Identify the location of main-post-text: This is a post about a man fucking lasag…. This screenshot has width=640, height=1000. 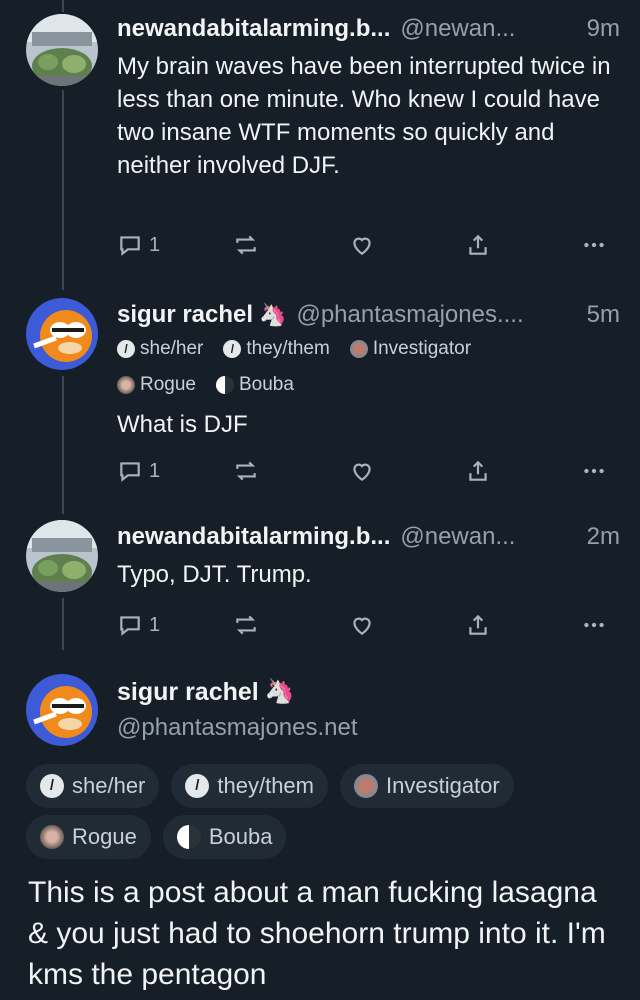
(317, 933).